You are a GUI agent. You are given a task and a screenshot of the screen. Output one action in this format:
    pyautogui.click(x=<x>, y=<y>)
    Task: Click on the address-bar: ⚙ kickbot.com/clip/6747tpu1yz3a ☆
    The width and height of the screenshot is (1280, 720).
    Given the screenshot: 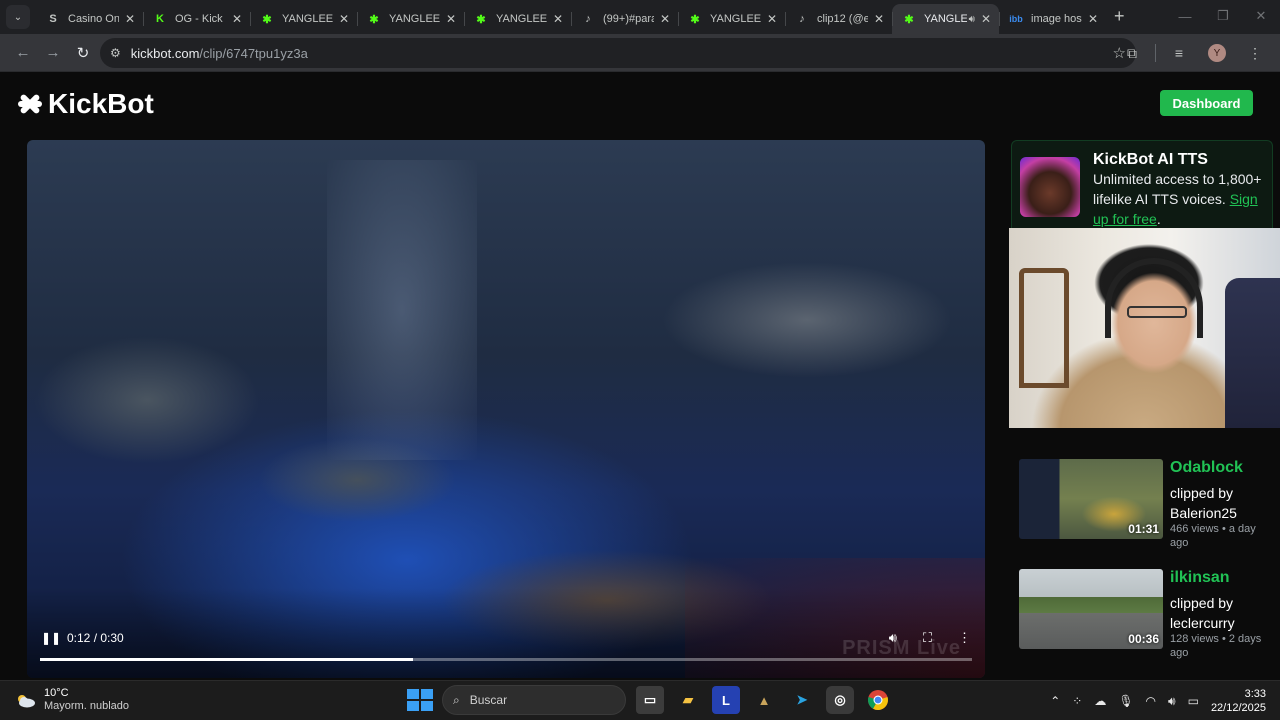 What is the action you would take?
    pyautogui.click(x=618, y=53)
    